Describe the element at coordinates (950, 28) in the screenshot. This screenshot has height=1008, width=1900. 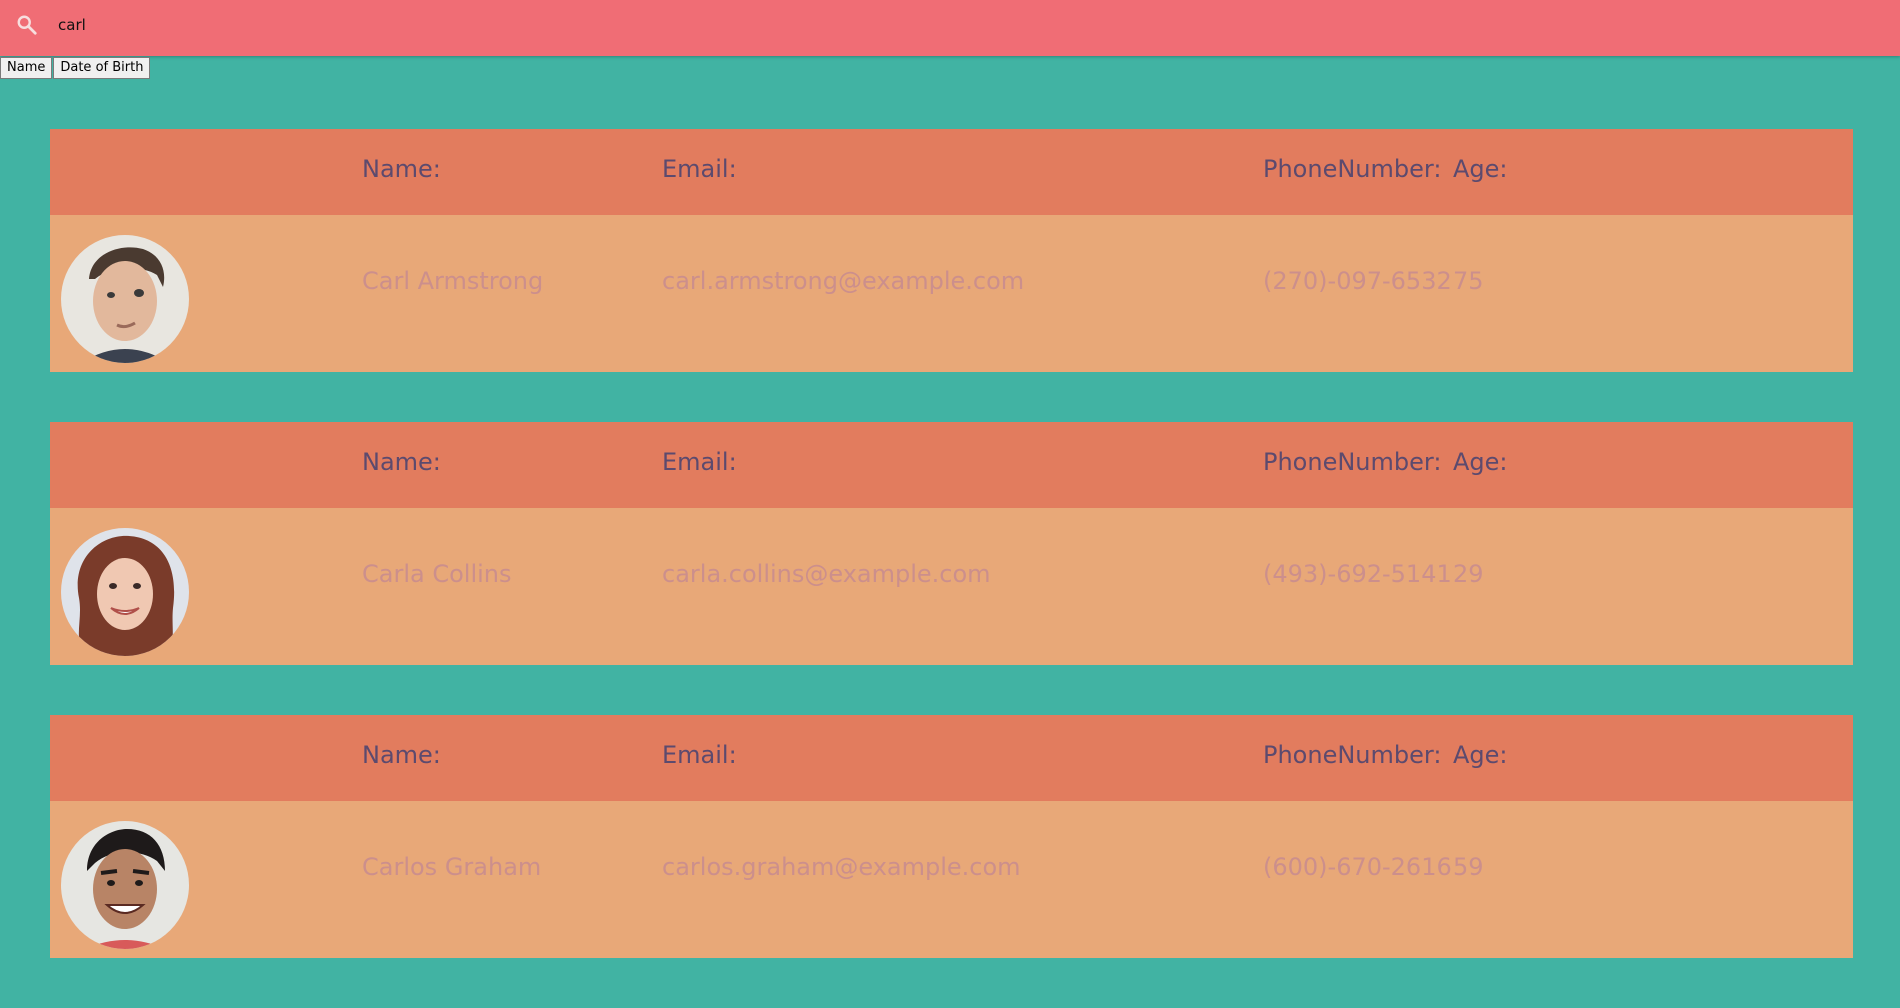
I see `top-search-bar` at that location.